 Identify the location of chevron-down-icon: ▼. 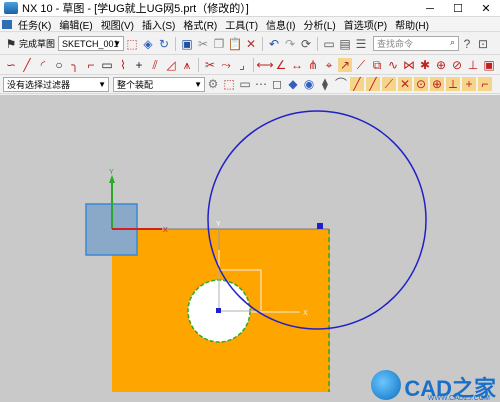
(198, 84).